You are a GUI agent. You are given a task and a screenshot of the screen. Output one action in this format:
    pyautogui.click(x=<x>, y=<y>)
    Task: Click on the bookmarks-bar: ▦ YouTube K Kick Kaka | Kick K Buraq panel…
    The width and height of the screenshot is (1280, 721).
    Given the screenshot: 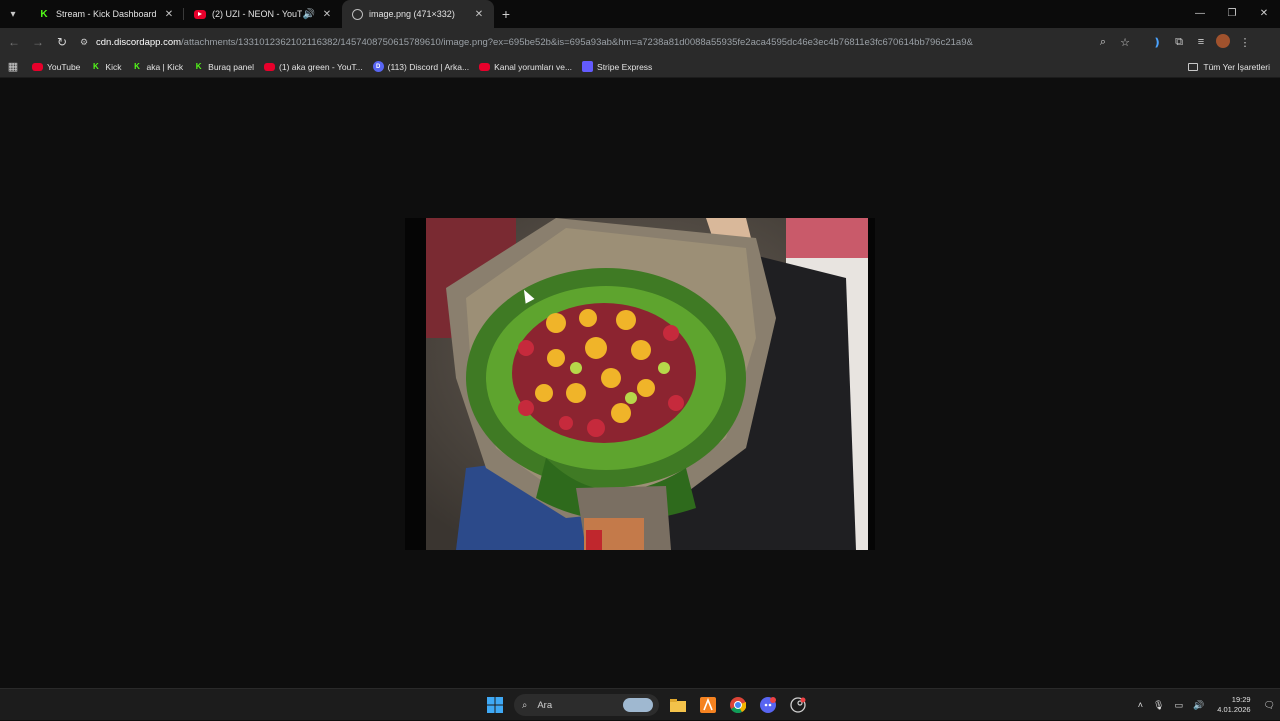 What is the action you would take?
    pyautogui.click(x=640, y=67)
    